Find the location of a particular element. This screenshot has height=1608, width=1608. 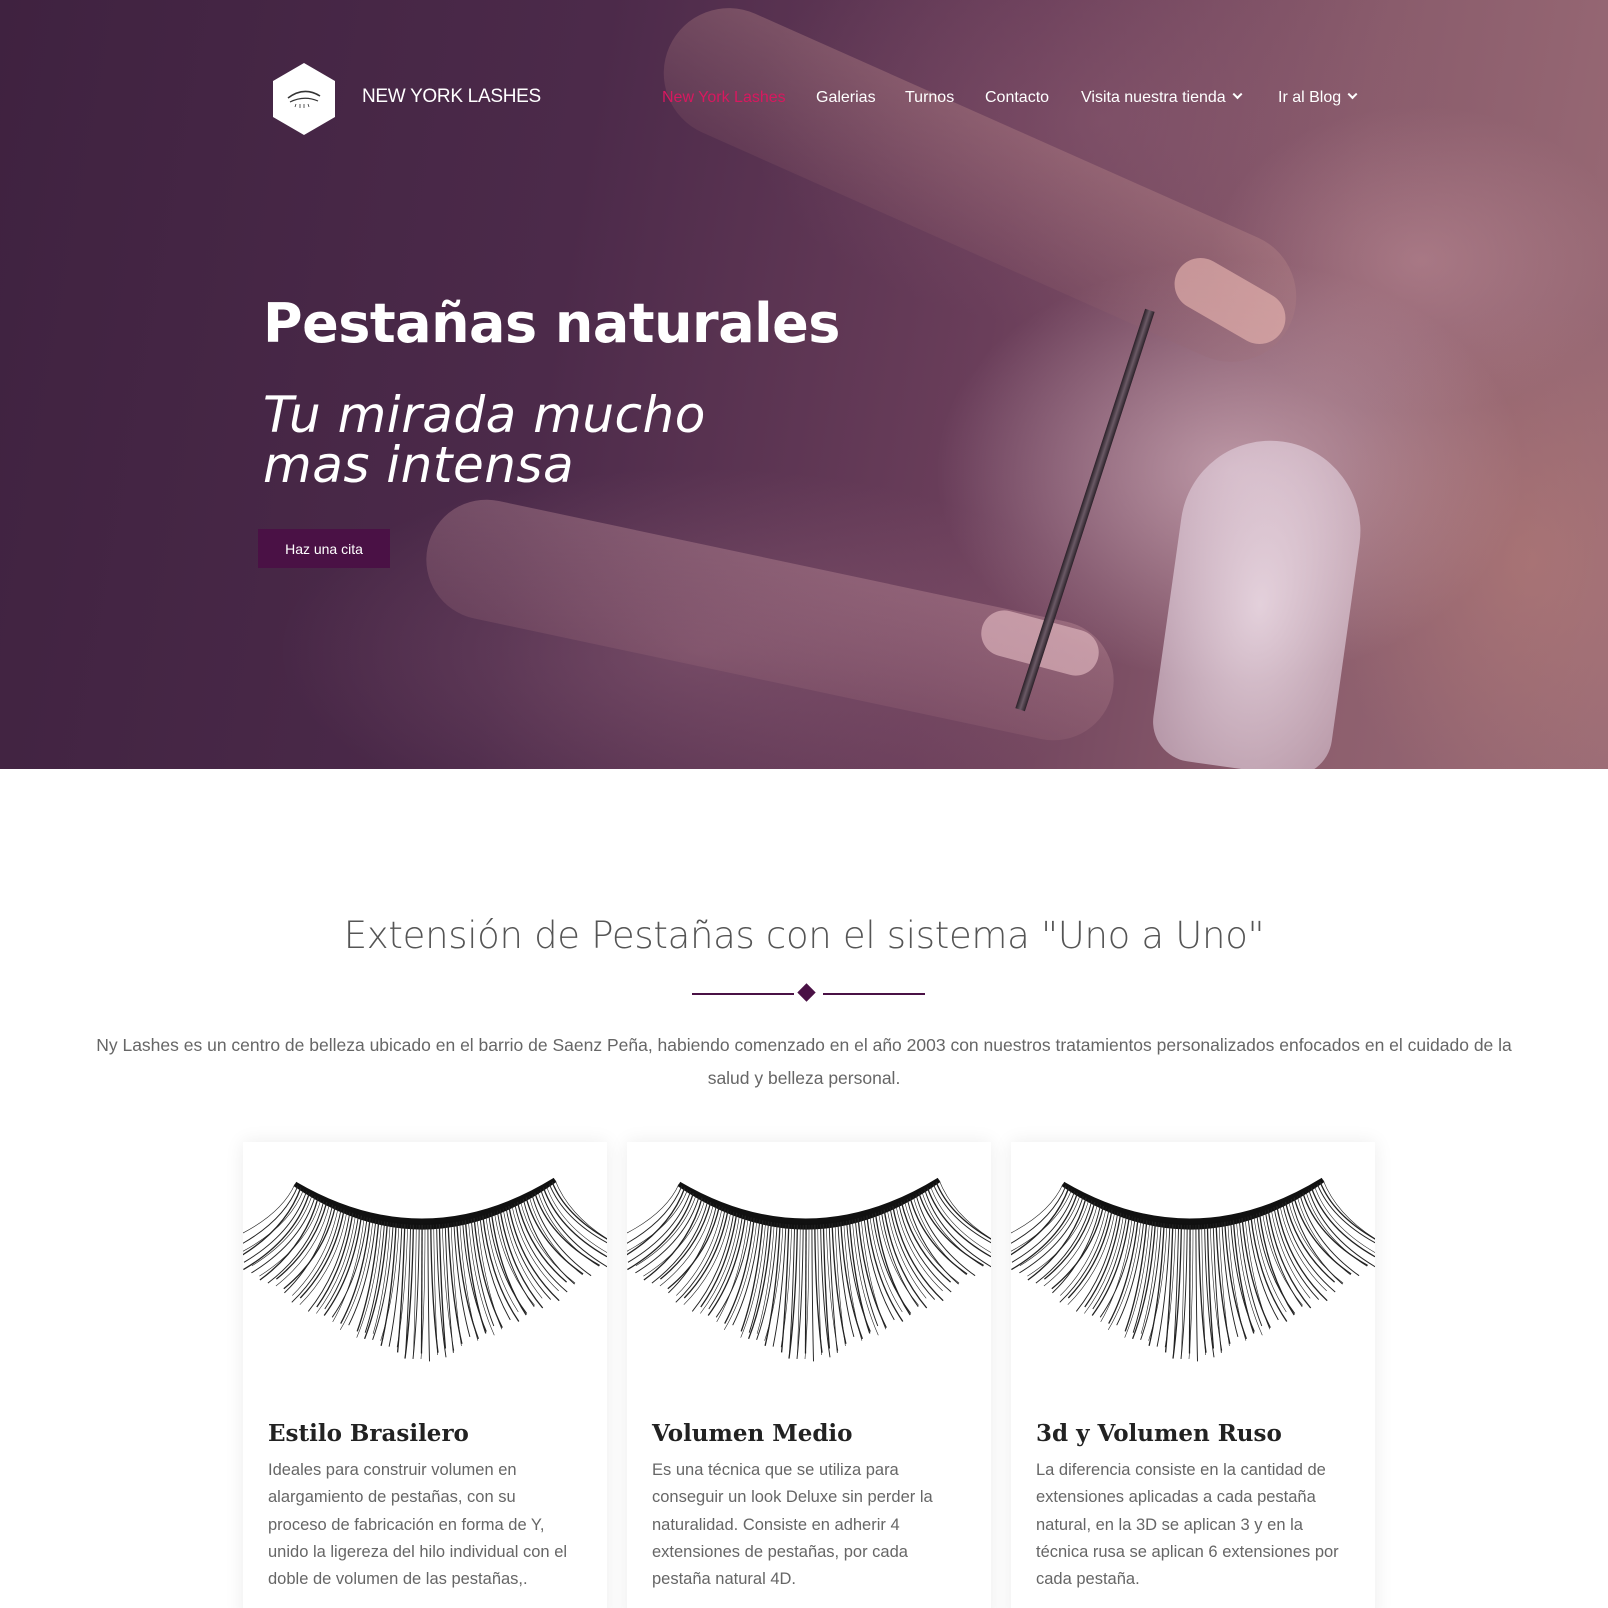

divider-diamond-icon is located at coordinates (806, 992).